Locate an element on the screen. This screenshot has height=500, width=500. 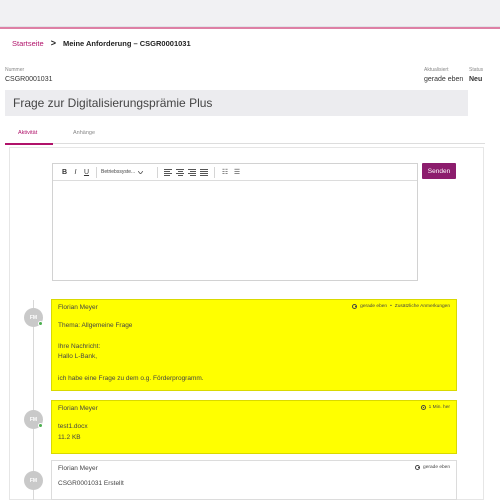
top-header-bar is located at coordinates (250, 13).